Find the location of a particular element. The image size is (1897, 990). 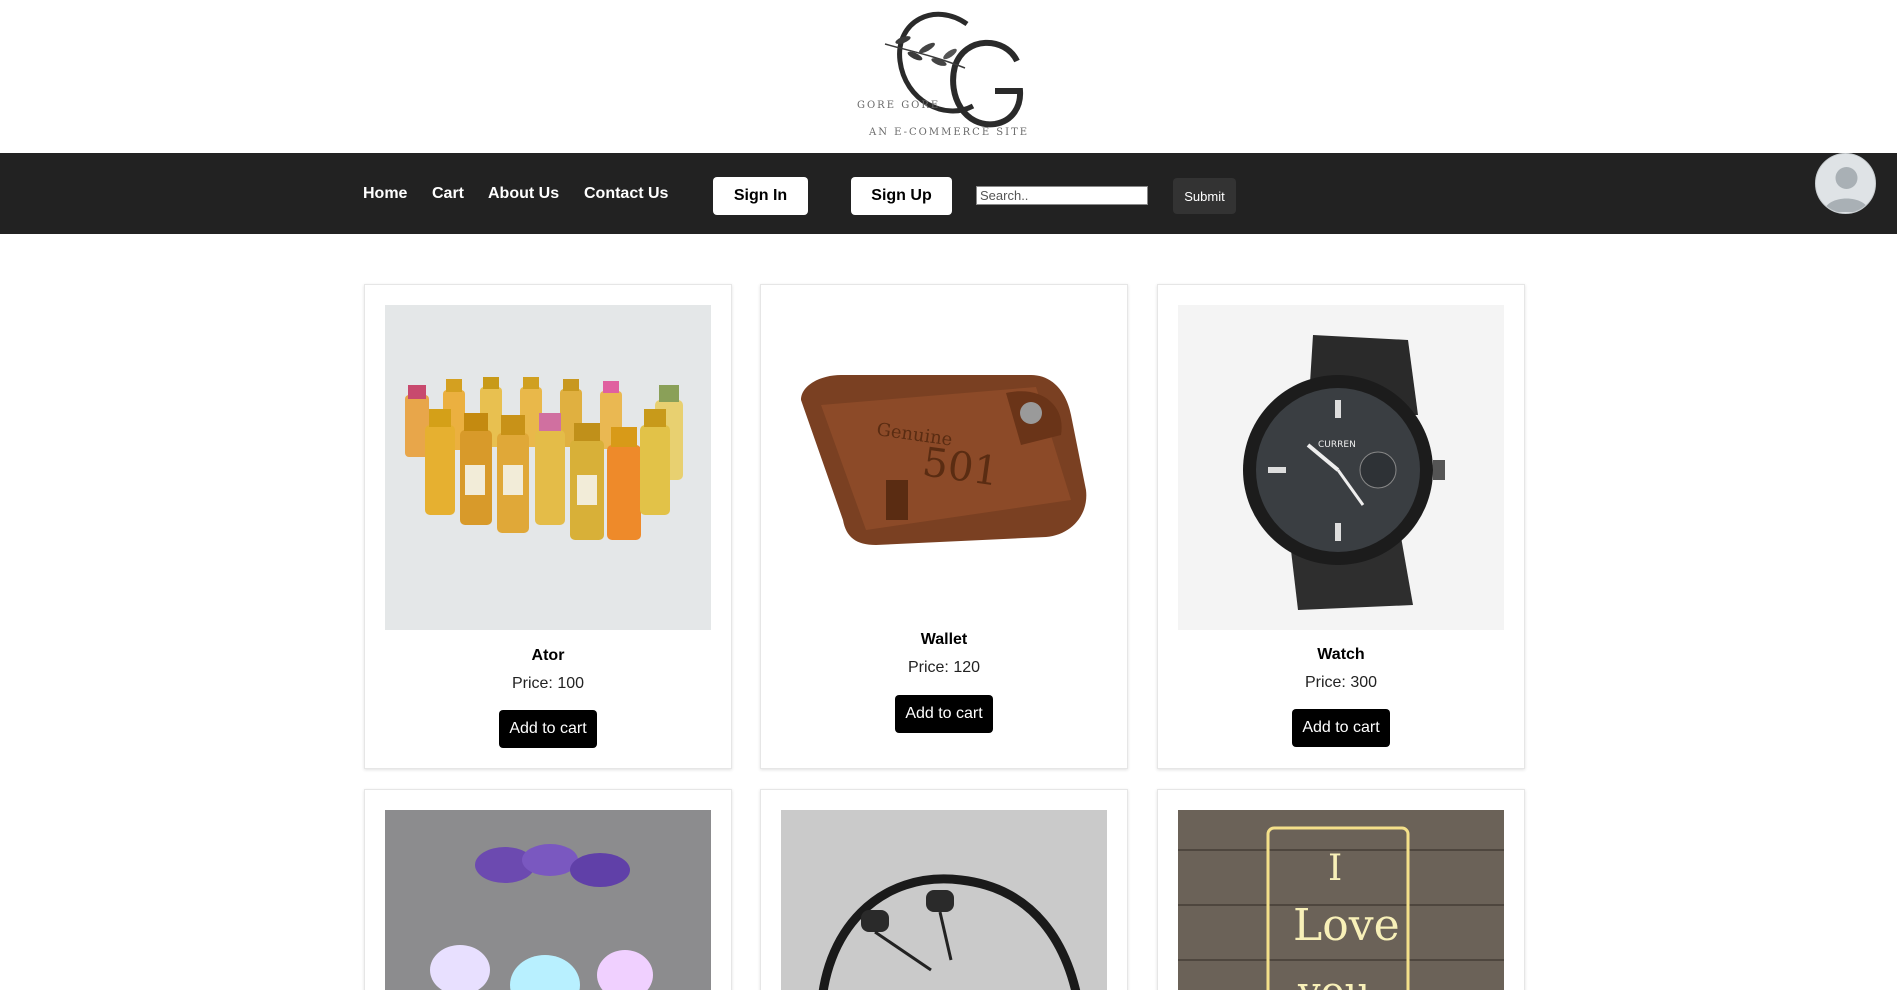

gg-monogram-icon is located at coordinates (954, 69).